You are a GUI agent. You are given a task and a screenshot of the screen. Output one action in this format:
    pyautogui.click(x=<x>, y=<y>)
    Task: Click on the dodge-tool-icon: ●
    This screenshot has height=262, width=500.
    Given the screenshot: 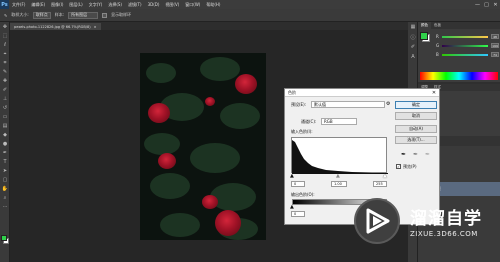 What is the action you would take?
    pyautogui.click(x=5, y=143)
    